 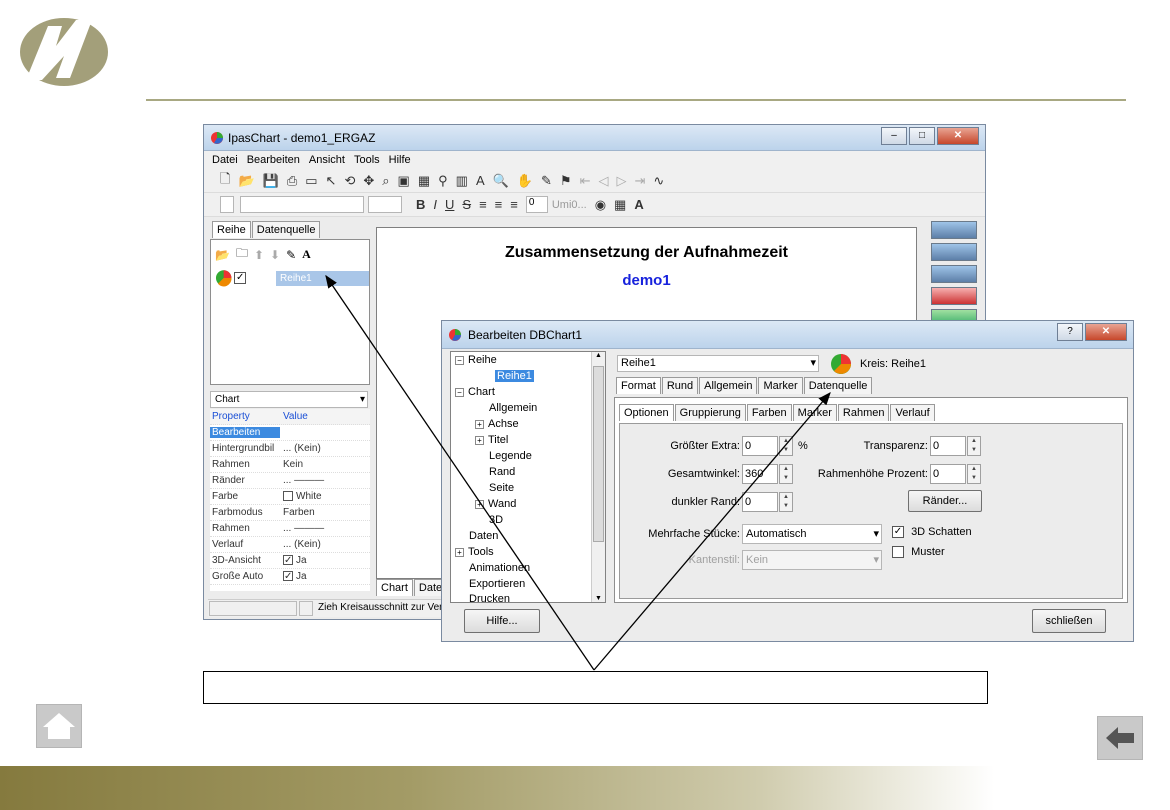 I want to click on back-button, so click(x=1120, y=738).